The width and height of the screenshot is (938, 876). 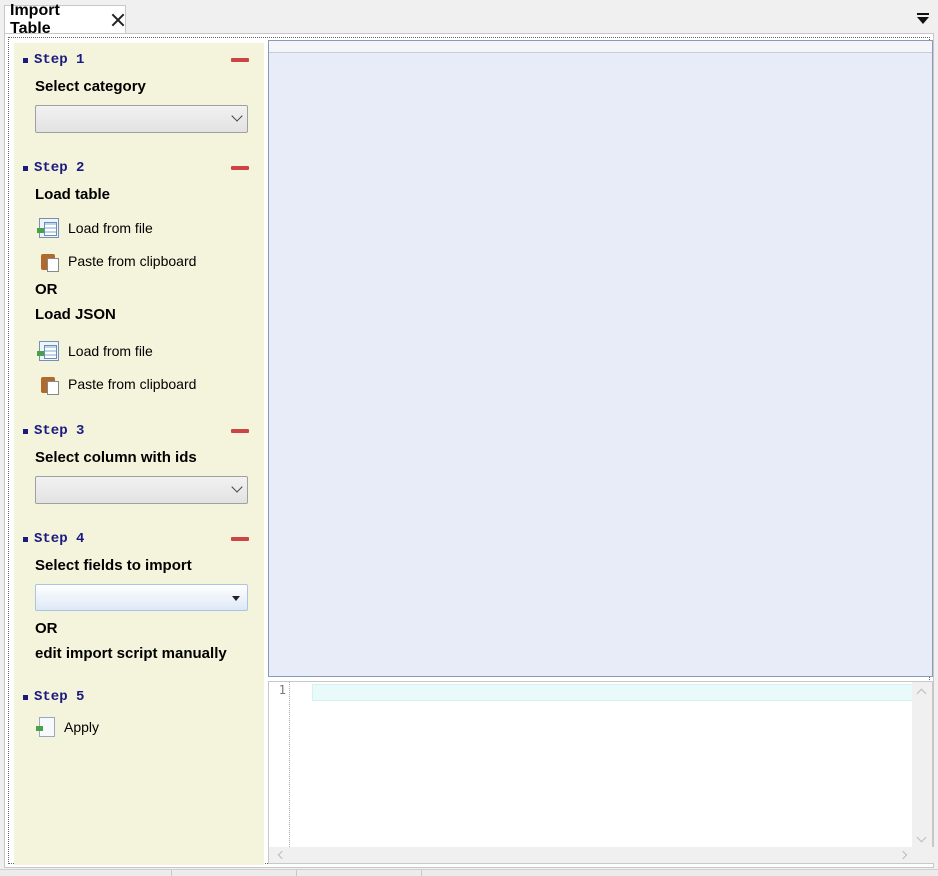 What do you see at coordinates (236, 598) in the screenshot?
I see `dropdown-arrow-icon` at bounding box center [236, 598].